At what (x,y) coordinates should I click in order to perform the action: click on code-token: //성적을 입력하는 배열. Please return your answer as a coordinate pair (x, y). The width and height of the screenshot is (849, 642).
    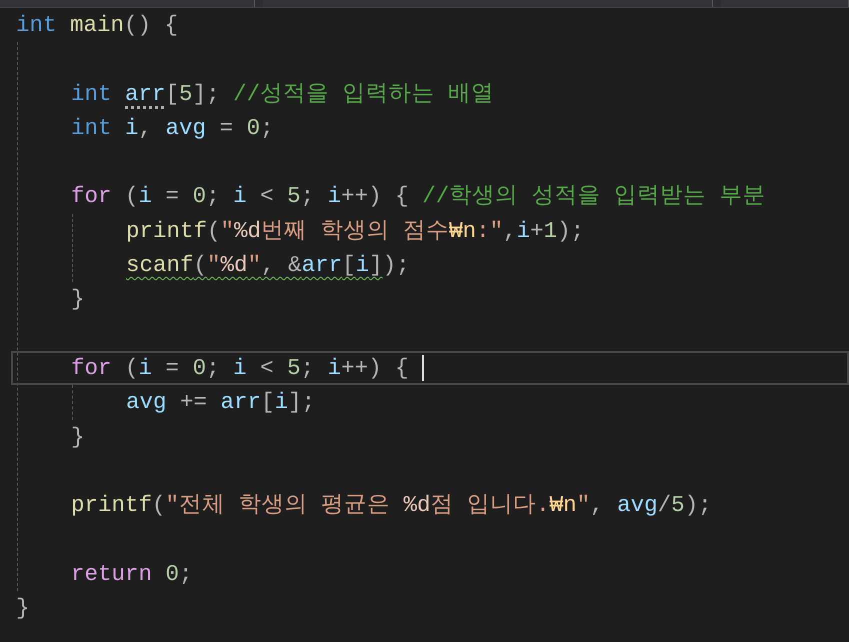
    Looking at the image, I should click on (363, 93).